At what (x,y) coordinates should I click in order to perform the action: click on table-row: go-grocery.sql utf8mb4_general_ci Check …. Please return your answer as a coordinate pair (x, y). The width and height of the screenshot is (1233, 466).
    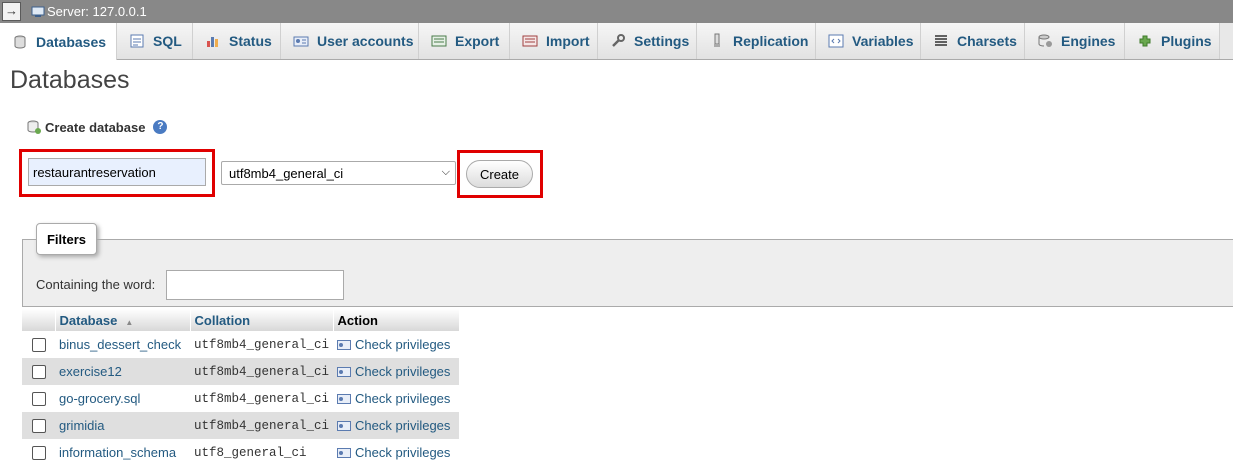
    Looking at the image, I should click on (241, 398).